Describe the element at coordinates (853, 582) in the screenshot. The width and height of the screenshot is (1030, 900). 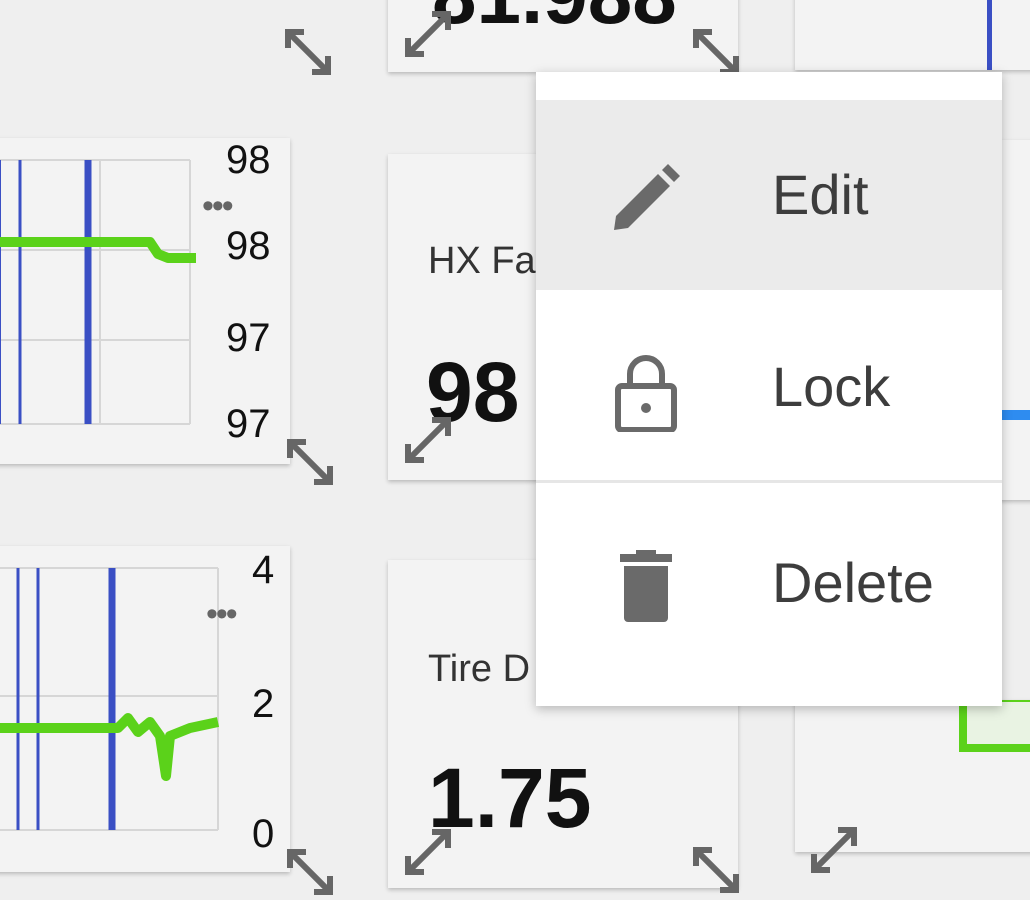
I see `menu-item-label: Delete` at that location.